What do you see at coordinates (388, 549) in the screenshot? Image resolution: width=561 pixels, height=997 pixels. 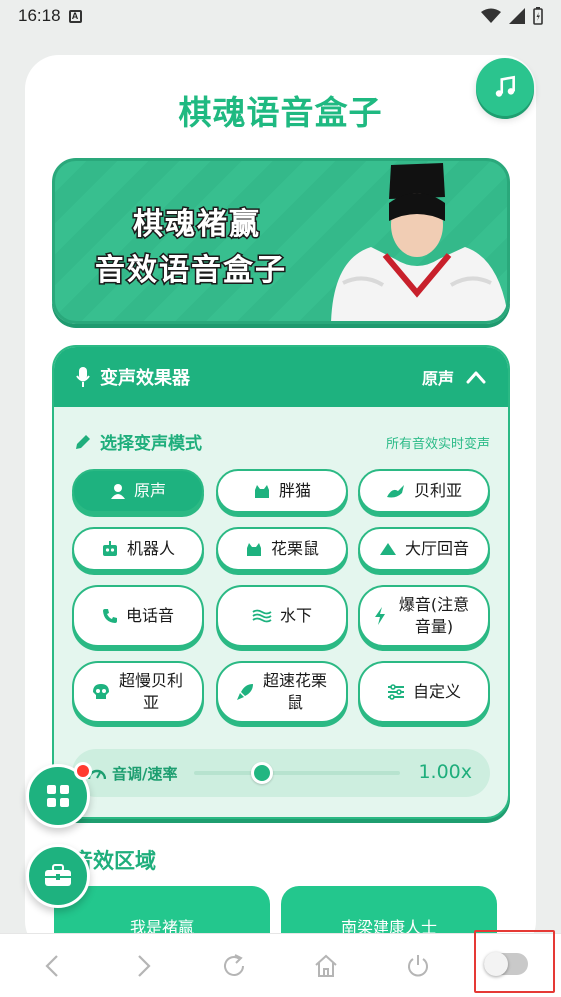 I see `mountain-icon` at bounding box center [388, 549].